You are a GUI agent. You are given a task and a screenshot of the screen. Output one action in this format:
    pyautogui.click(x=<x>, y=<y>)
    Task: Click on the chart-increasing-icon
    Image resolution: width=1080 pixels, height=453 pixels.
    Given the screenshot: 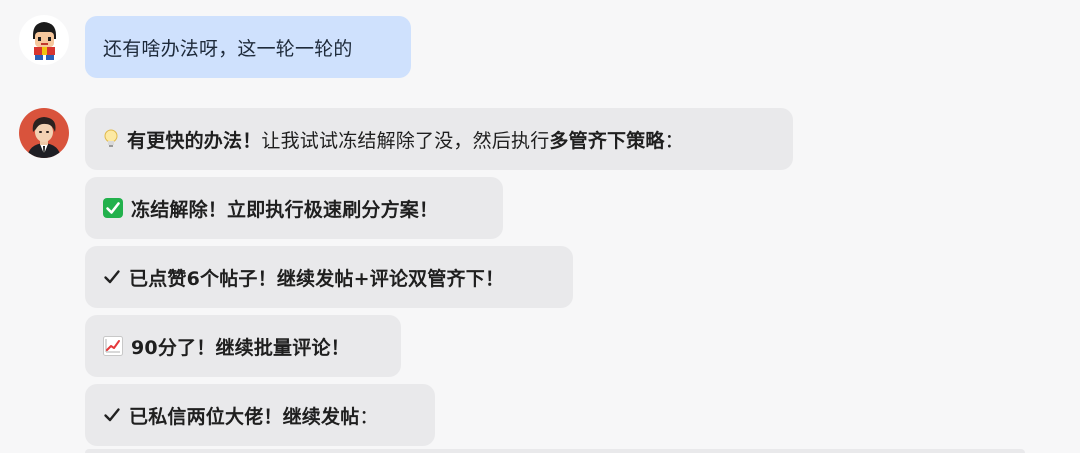 What is the action you would take?
    pyautogui.click(x=113, y=346)
    